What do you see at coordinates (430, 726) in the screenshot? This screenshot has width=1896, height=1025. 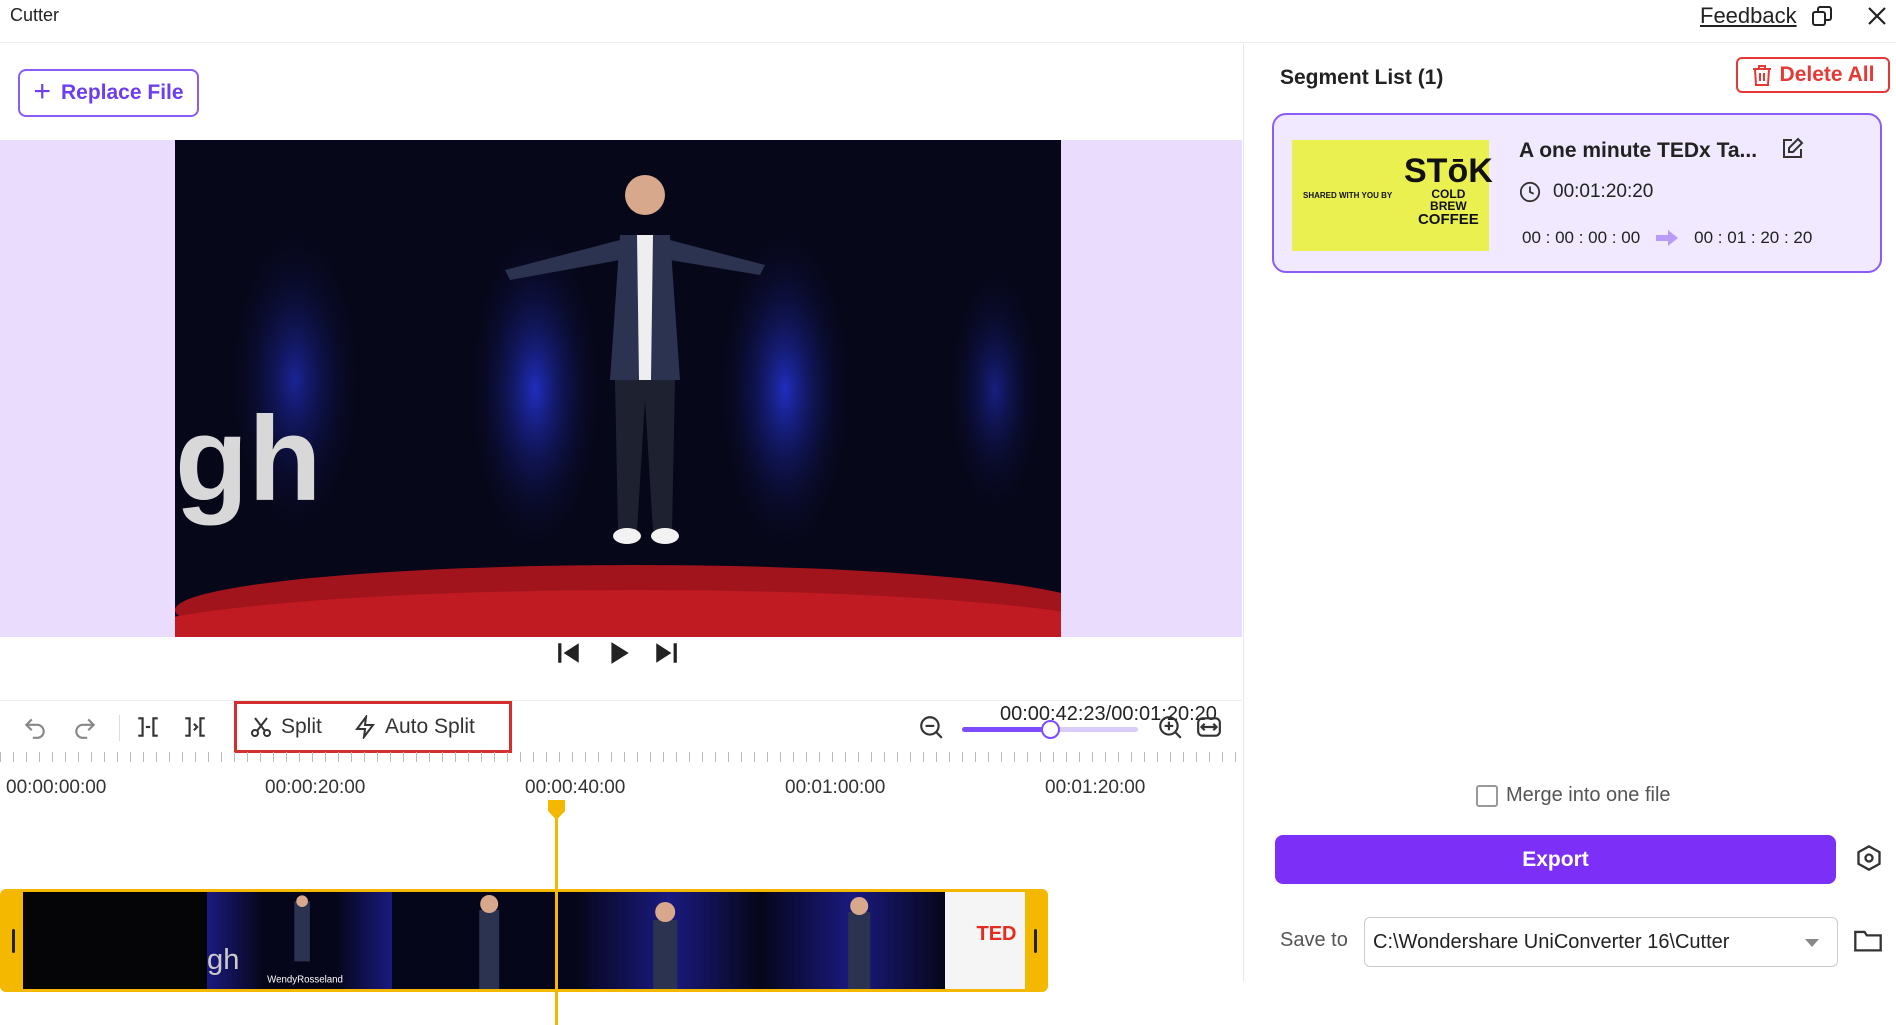 I see `auto-split-label: Auto Split` at bounding box center [430, 726].